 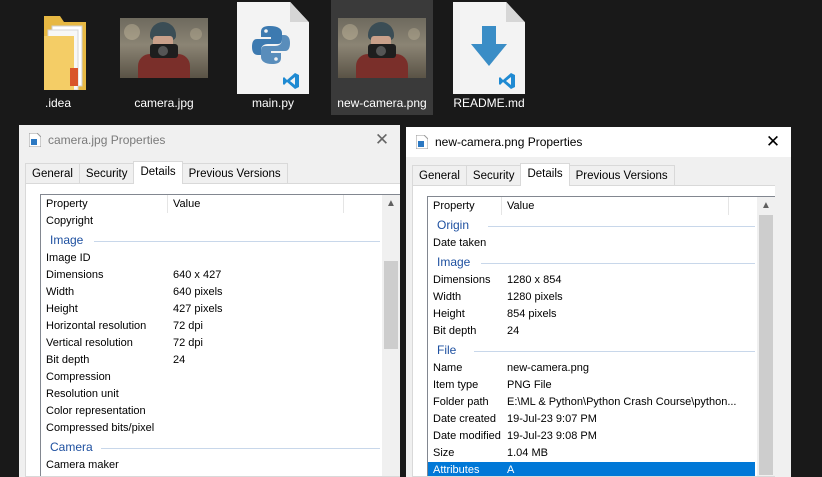 I want to click on file-new-camera-png: new-camera.png, so click(x=382, y=57).